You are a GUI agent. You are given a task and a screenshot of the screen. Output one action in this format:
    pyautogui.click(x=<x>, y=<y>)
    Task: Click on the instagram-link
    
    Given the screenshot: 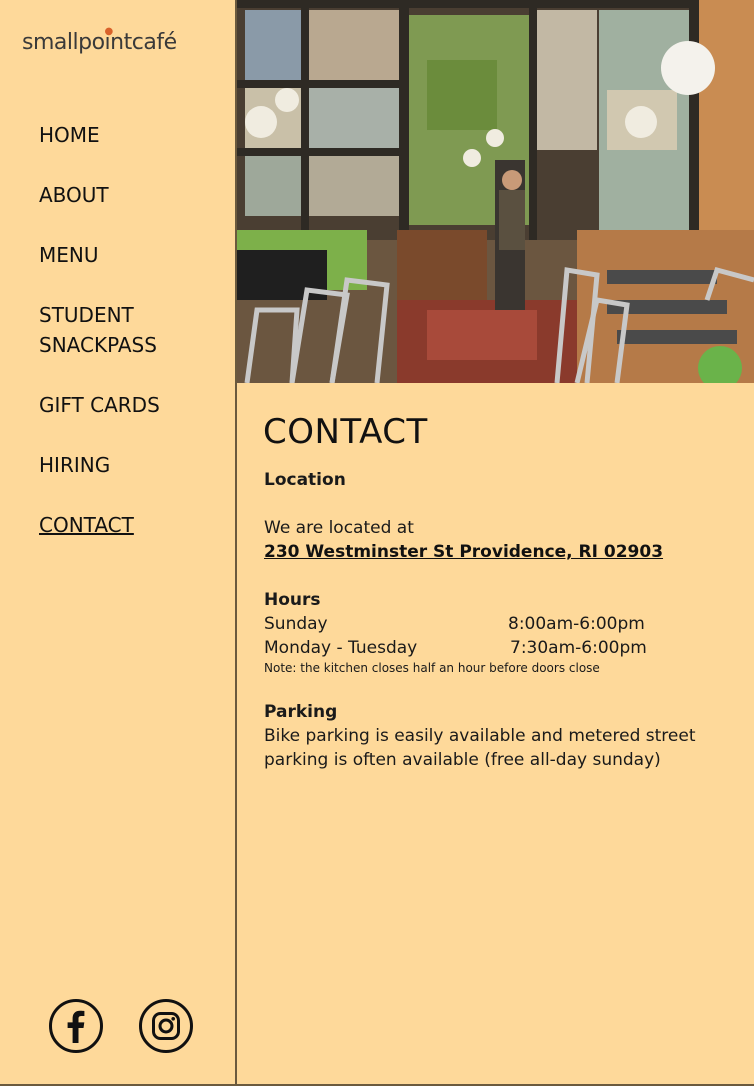 What is the action you would take?
    pyautogui.click(x=166, y=1026)
    